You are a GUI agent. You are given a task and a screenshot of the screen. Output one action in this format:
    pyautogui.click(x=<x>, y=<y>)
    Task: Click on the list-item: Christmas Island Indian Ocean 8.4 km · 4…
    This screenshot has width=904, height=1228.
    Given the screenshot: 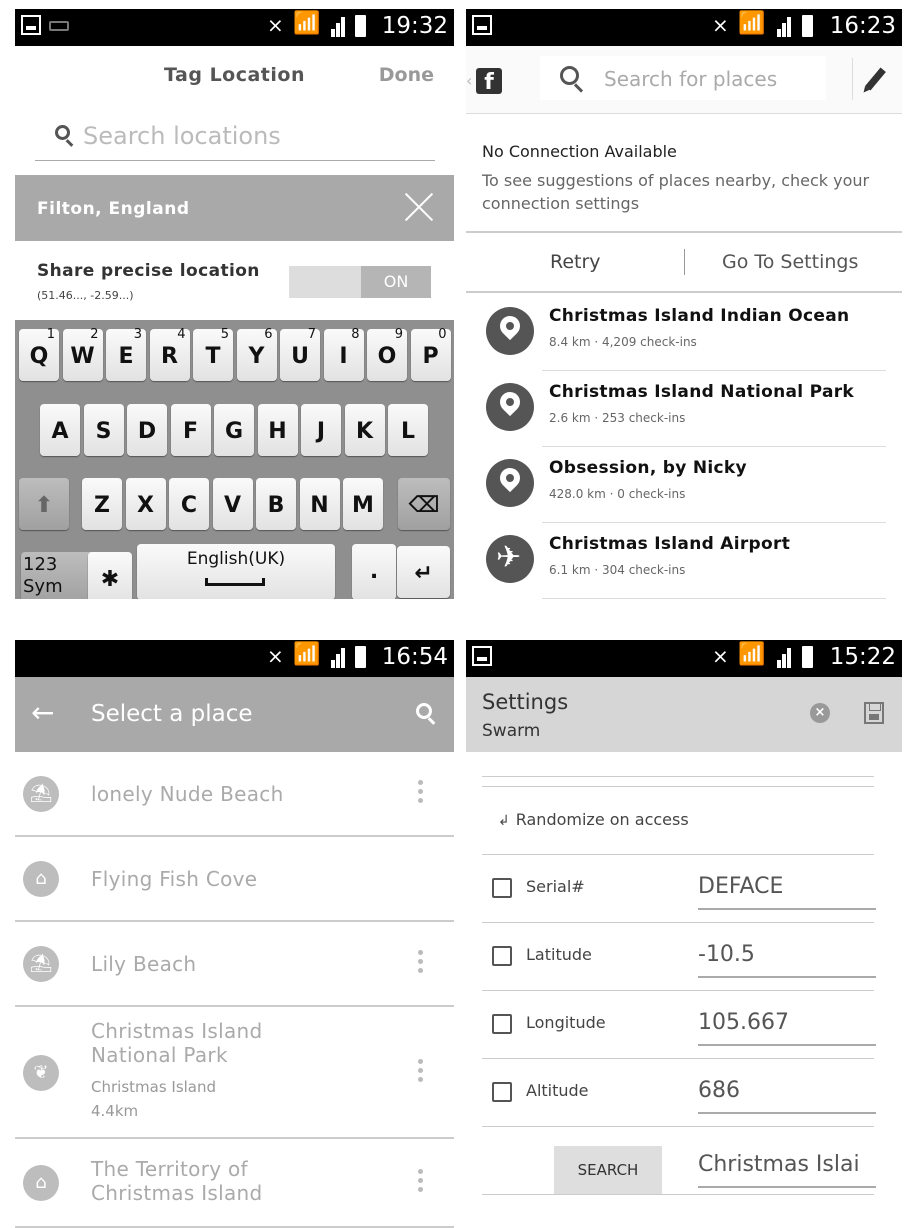 What is the action you would take?
    pyautogui.click(x=684, y=333)
    